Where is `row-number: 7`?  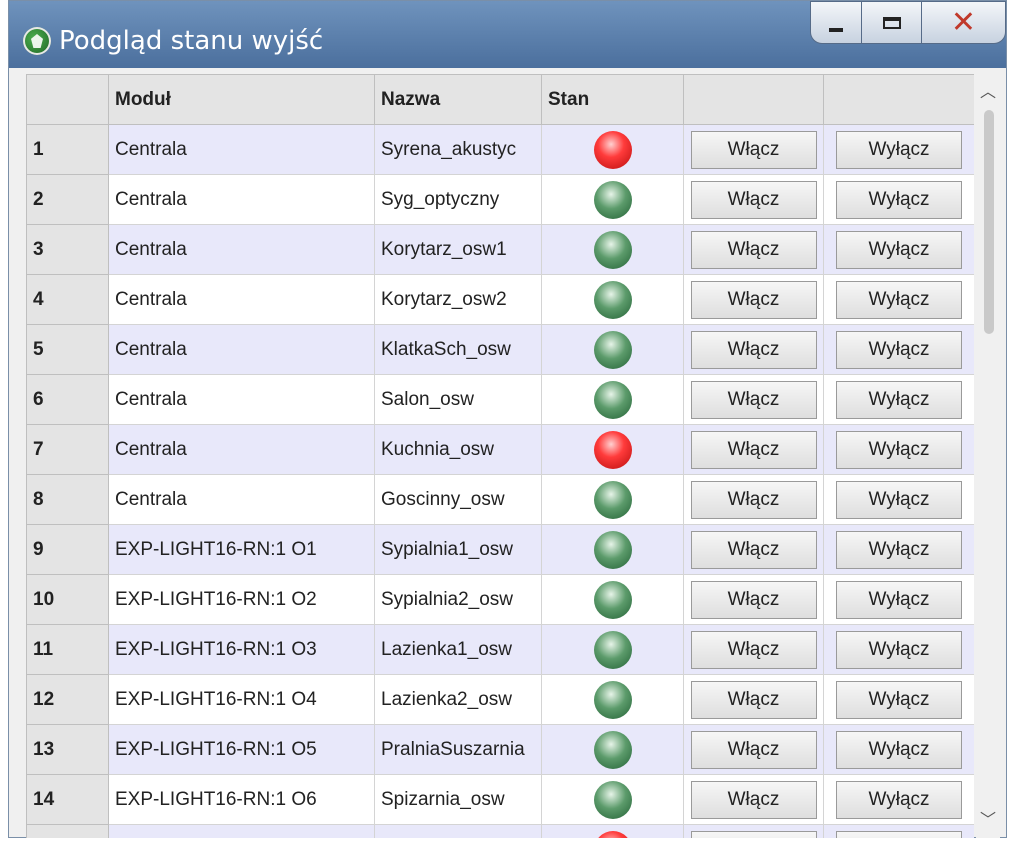
row-number: 7 is located at coordinates (67, 449).